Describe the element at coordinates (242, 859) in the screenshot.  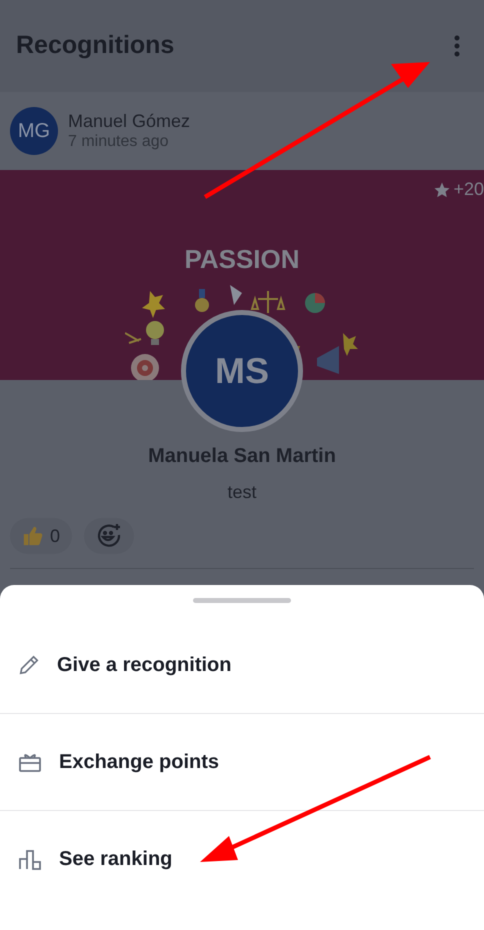
I see `menu-item: See ranking` at that location.